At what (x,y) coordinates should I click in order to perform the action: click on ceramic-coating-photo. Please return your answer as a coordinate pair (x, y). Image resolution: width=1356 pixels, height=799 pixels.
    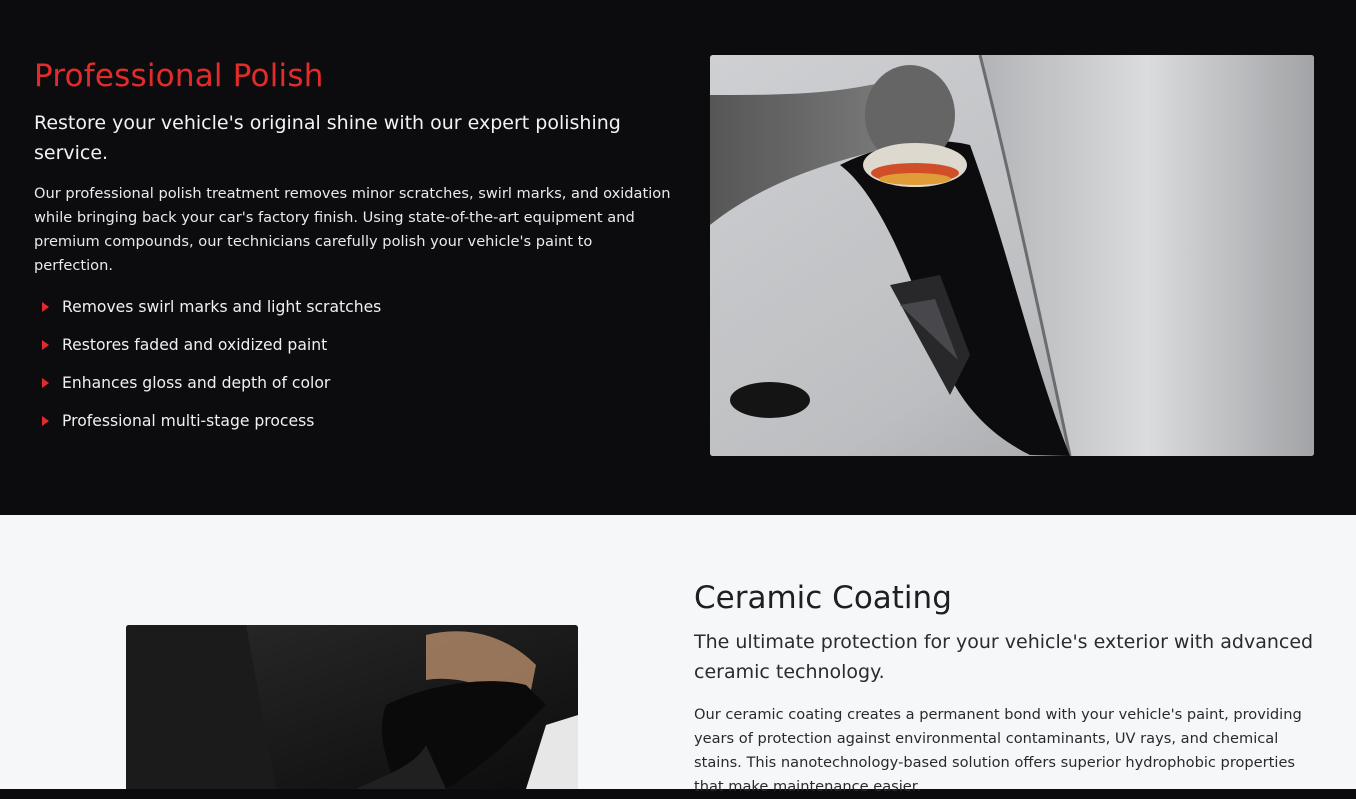
    Looking at the image, I should click on (352, 707).